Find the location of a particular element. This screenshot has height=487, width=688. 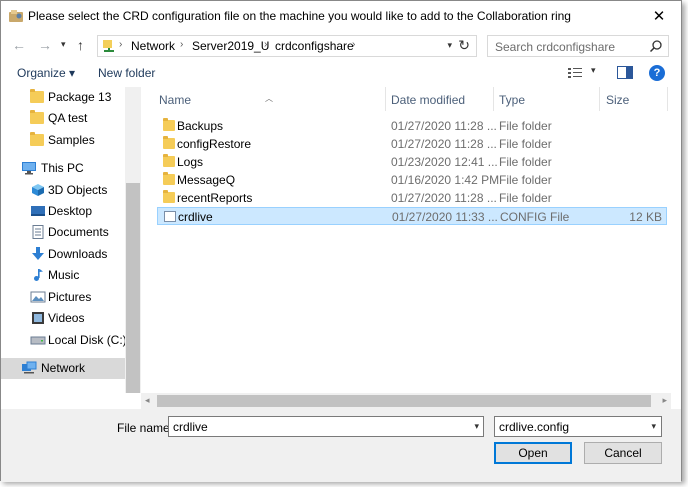

column-header-size: Size is located at coordinates (617, 100).